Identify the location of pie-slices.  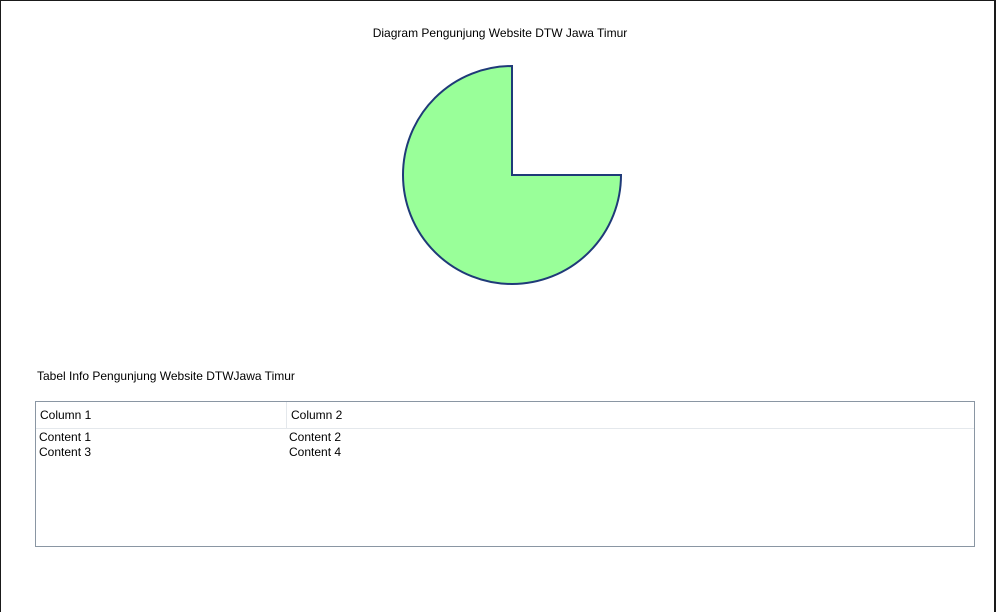
(512, 174).